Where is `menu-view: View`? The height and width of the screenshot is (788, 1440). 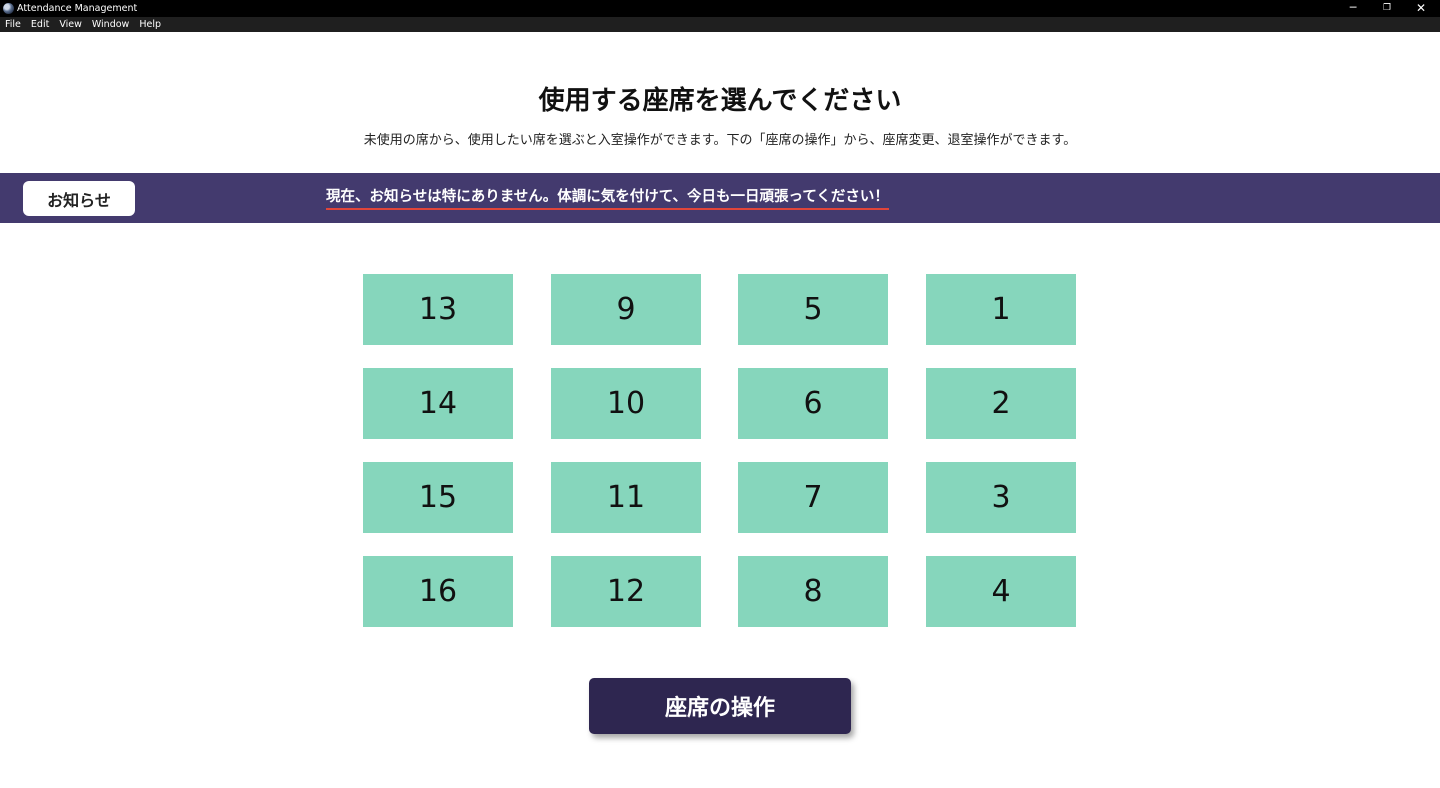 menu-view: View is located at coordinates (70, 24).